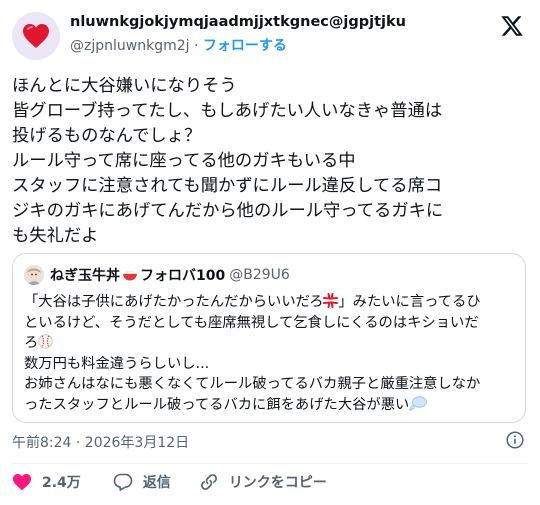  I want to click on quoted-line-text: ろ, so click(31, 343).